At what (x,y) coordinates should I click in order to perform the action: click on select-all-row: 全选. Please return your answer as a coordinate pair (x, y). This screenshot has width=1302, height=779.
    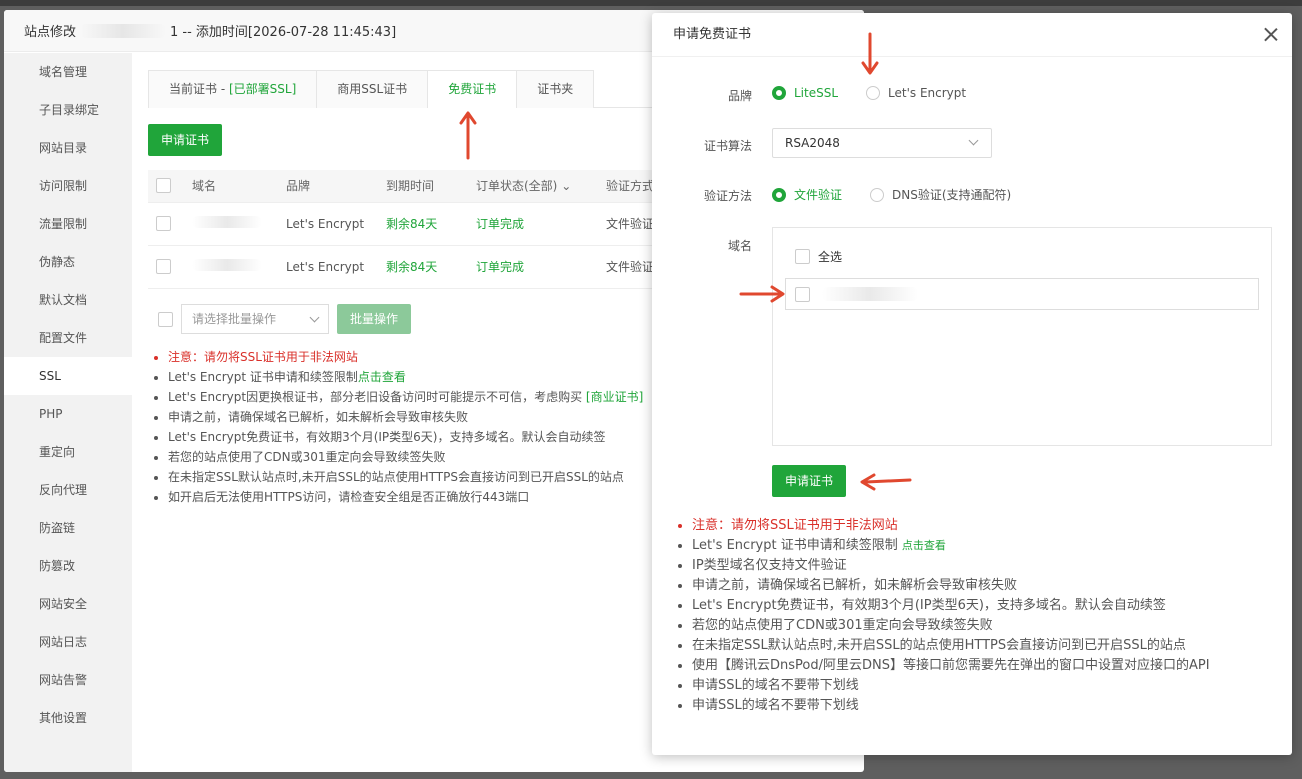
    Looking at the image, I should click on (818, 256).